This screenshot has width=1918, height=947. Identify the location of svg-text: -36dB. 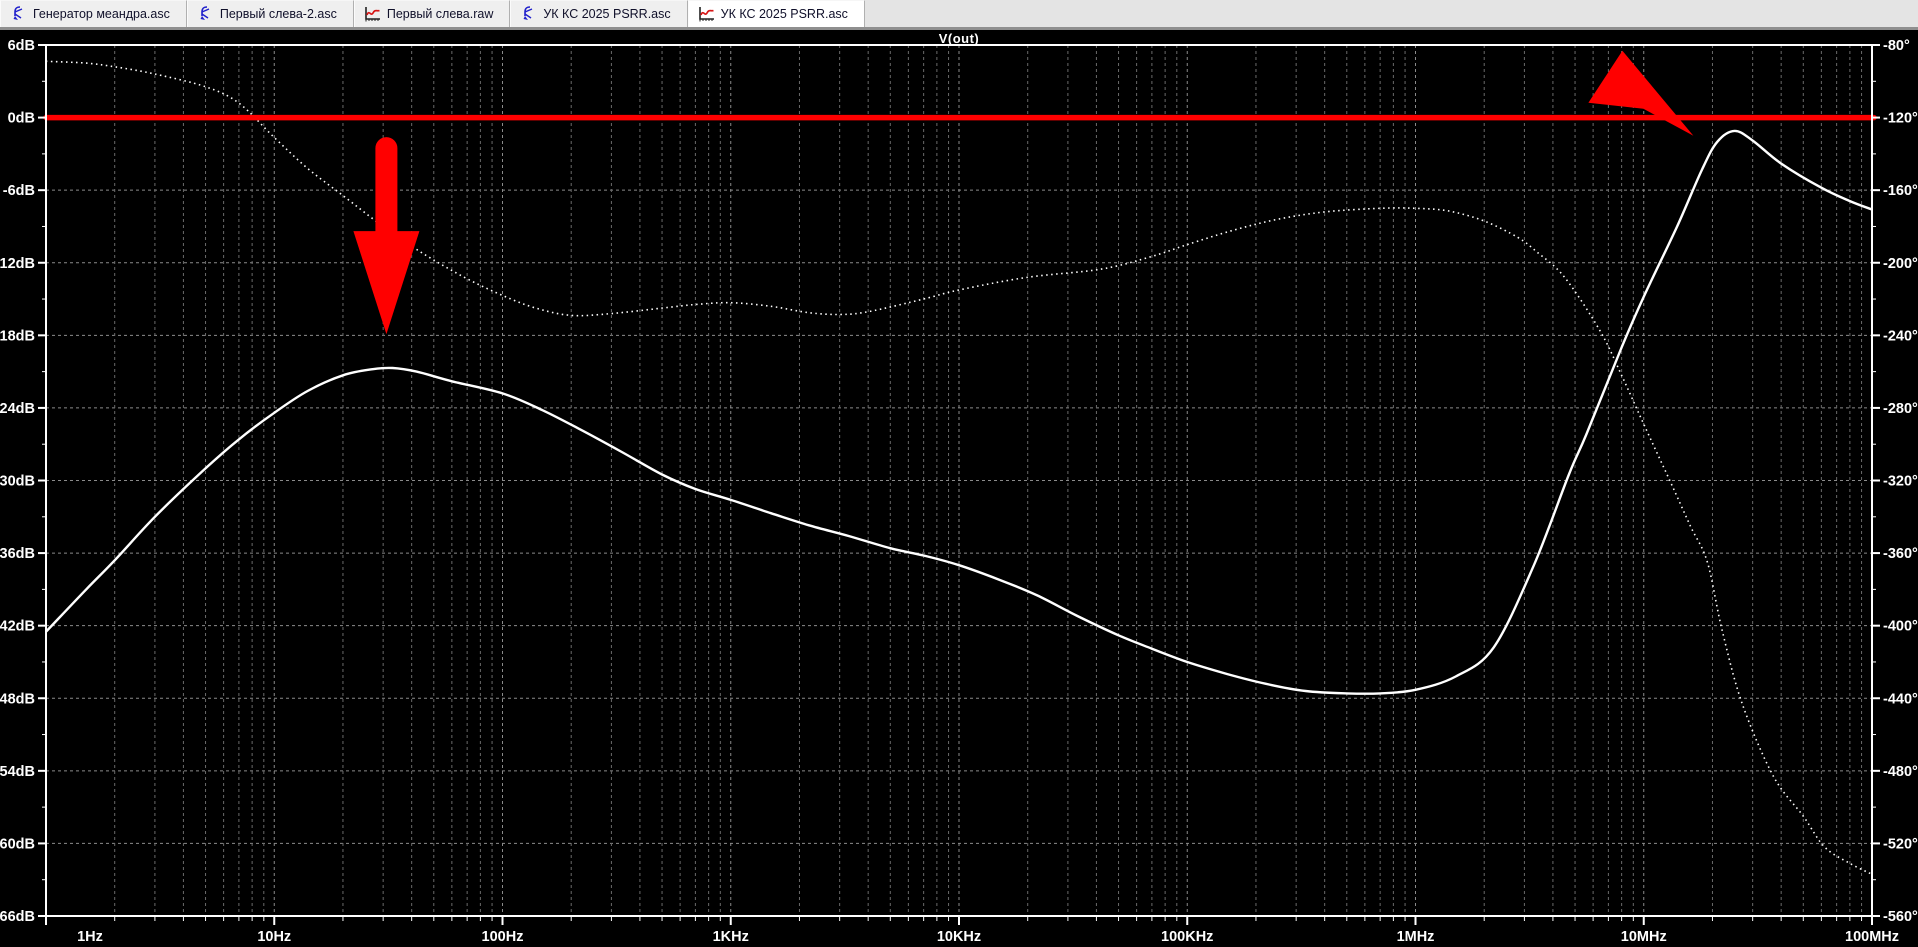
(17, 554).